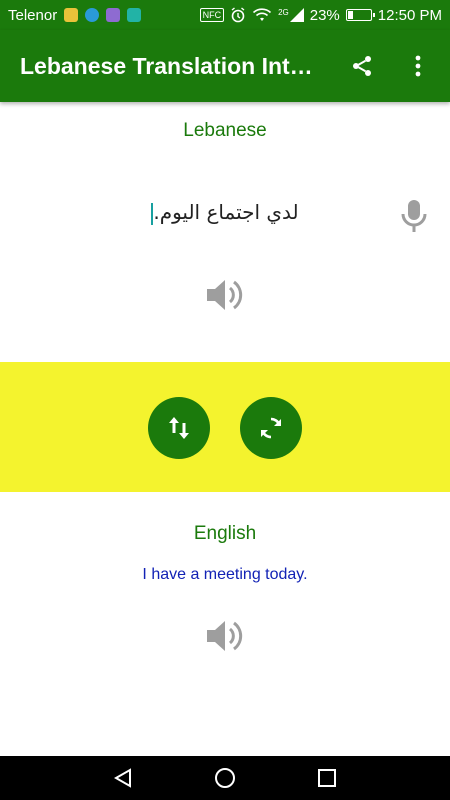  What do you see at coordinates (414, 216) in the screenshot?
I see `mic-icon` at bounding box center [414, 216].